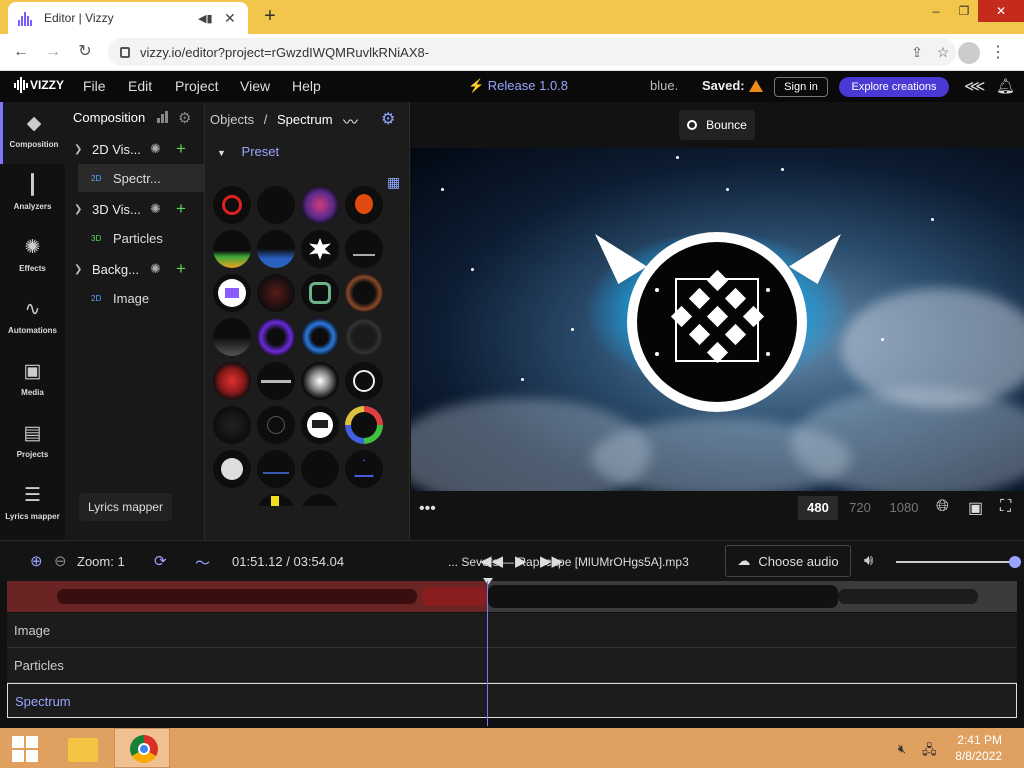  Describe the element at coordinates (39, 85) in the screenshot. I see `vizzy-logo: VIZZY` at that location.